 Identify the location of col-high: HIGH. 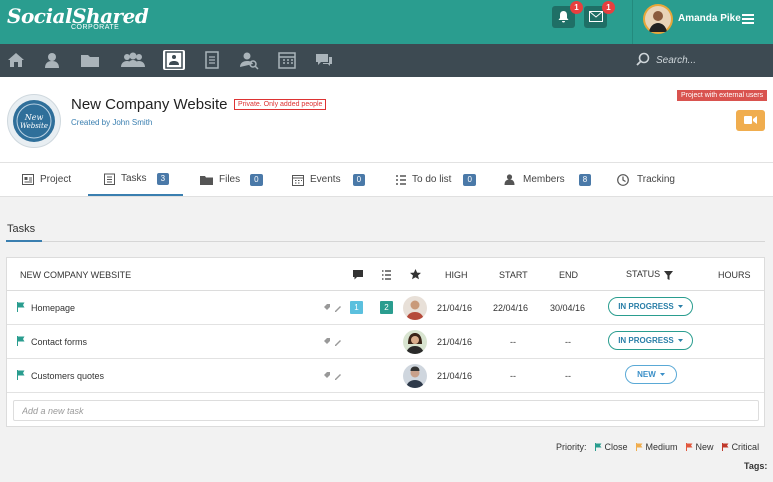
(456, 275).